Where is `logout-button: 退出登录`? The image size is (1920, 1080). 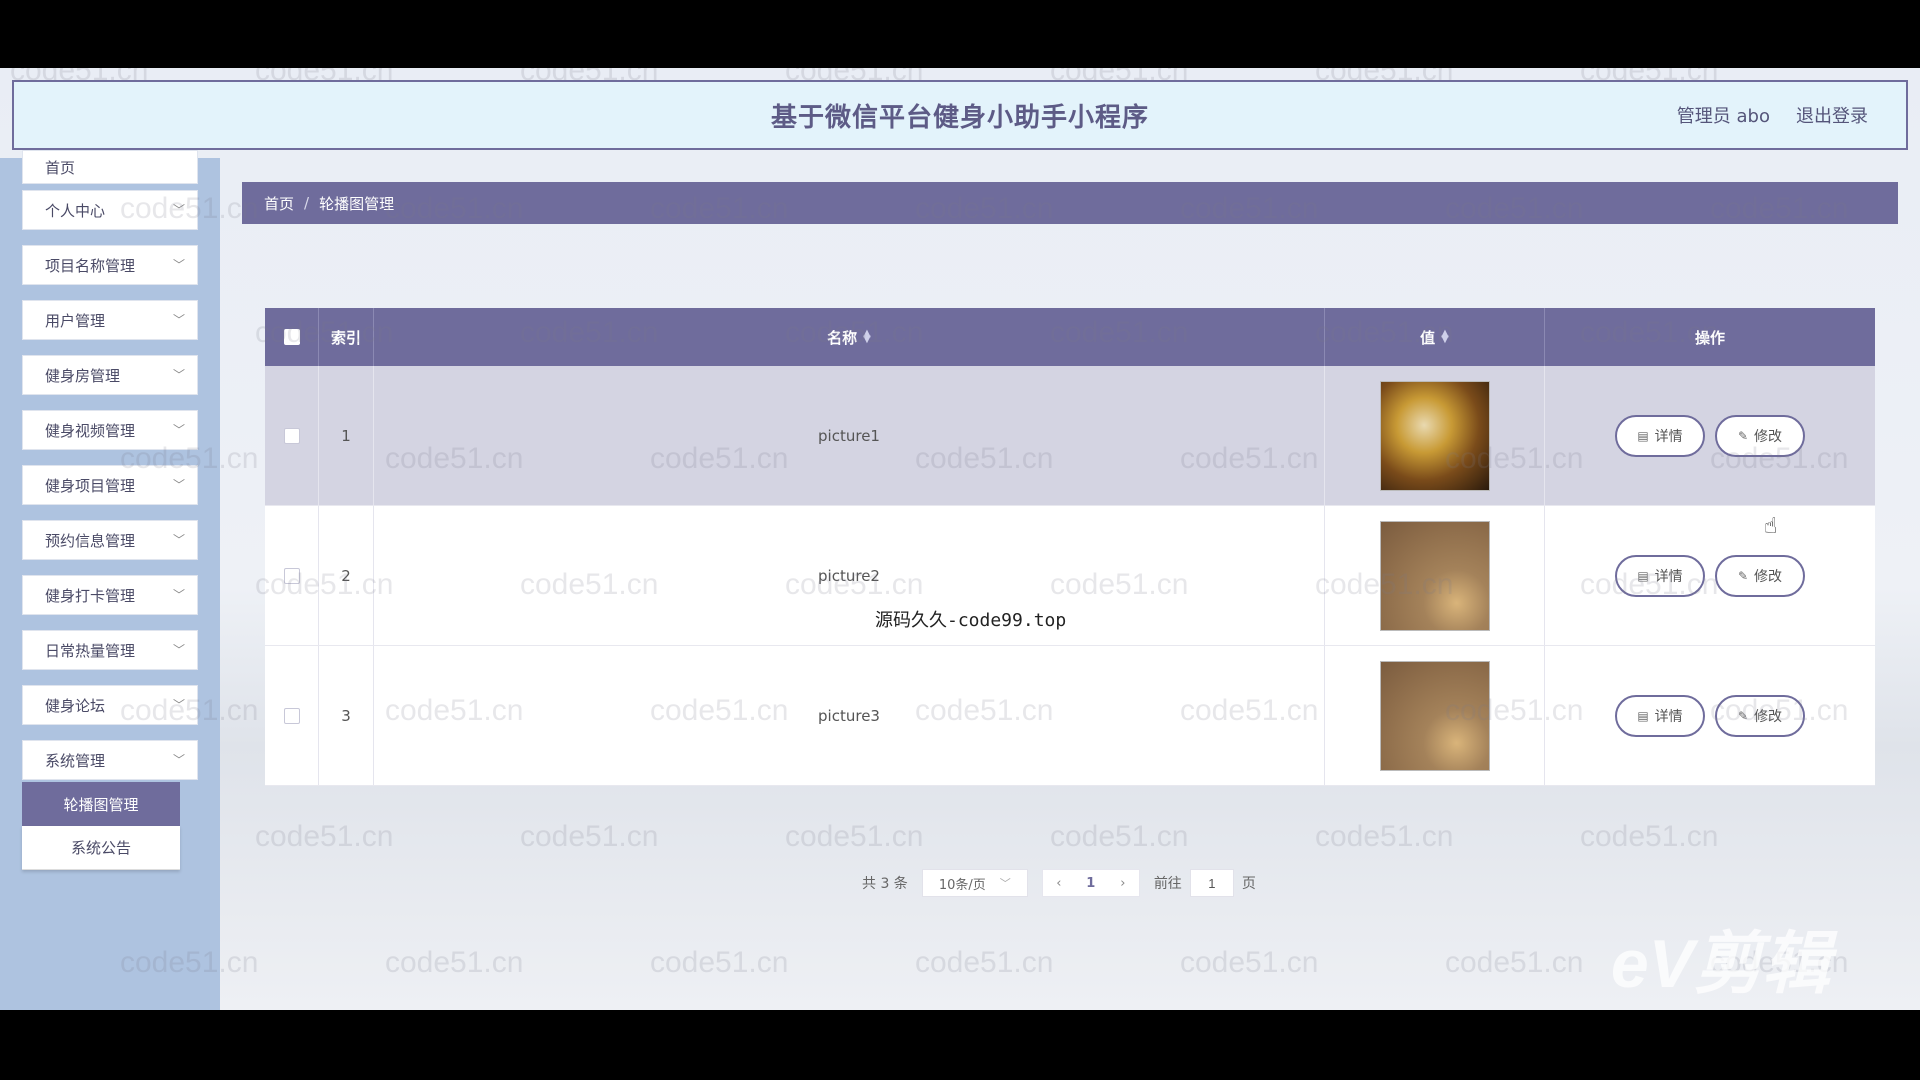
logout-button: 退出登录 is located at coordinates (1832, 115).